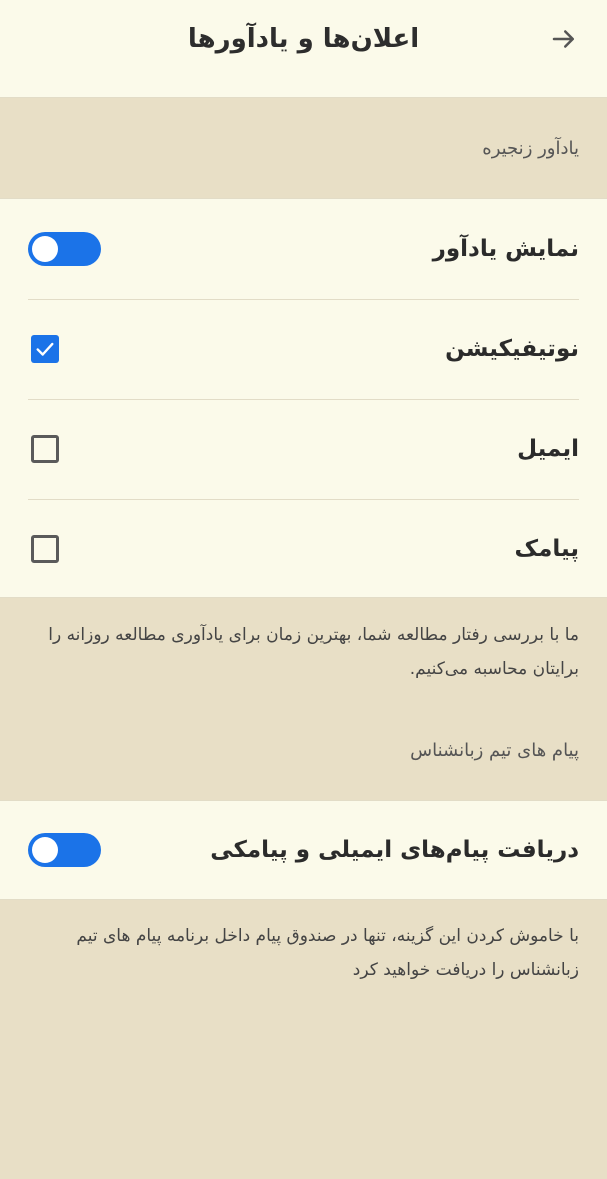  I want to click on check-icon, so click(45, 349).